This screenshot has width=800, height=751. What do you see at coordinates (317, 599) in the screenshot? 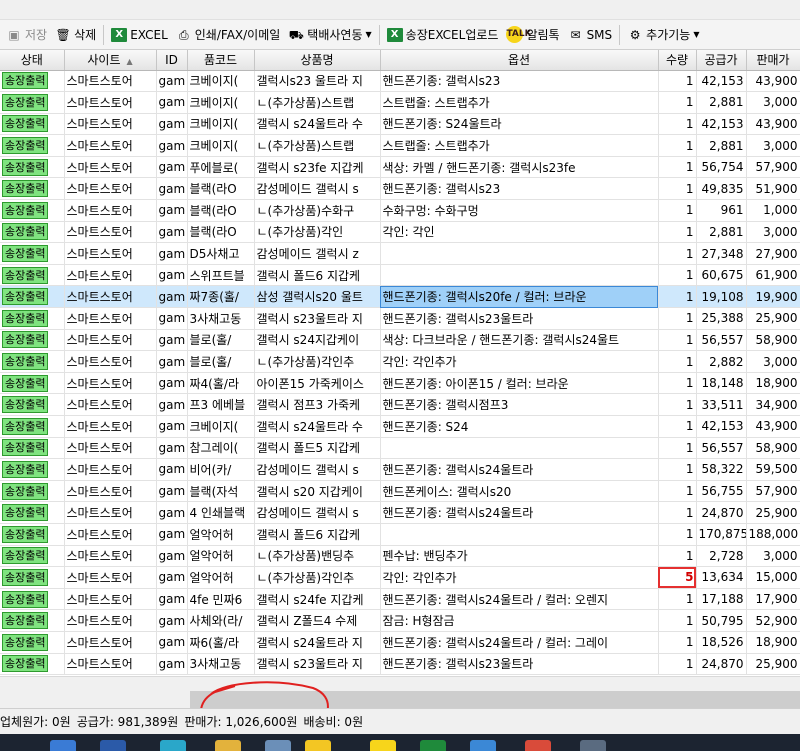
I see `product-name-cell: 갤럭시 s24fe 지갑케` at bounding box center [317, 599].